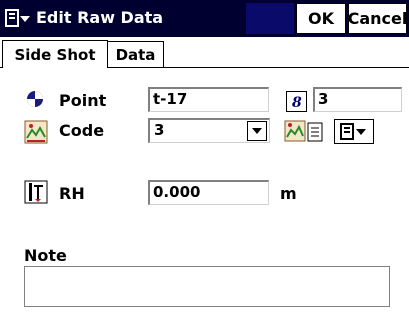  I want to click on code-list-icon, so click(303, 131).